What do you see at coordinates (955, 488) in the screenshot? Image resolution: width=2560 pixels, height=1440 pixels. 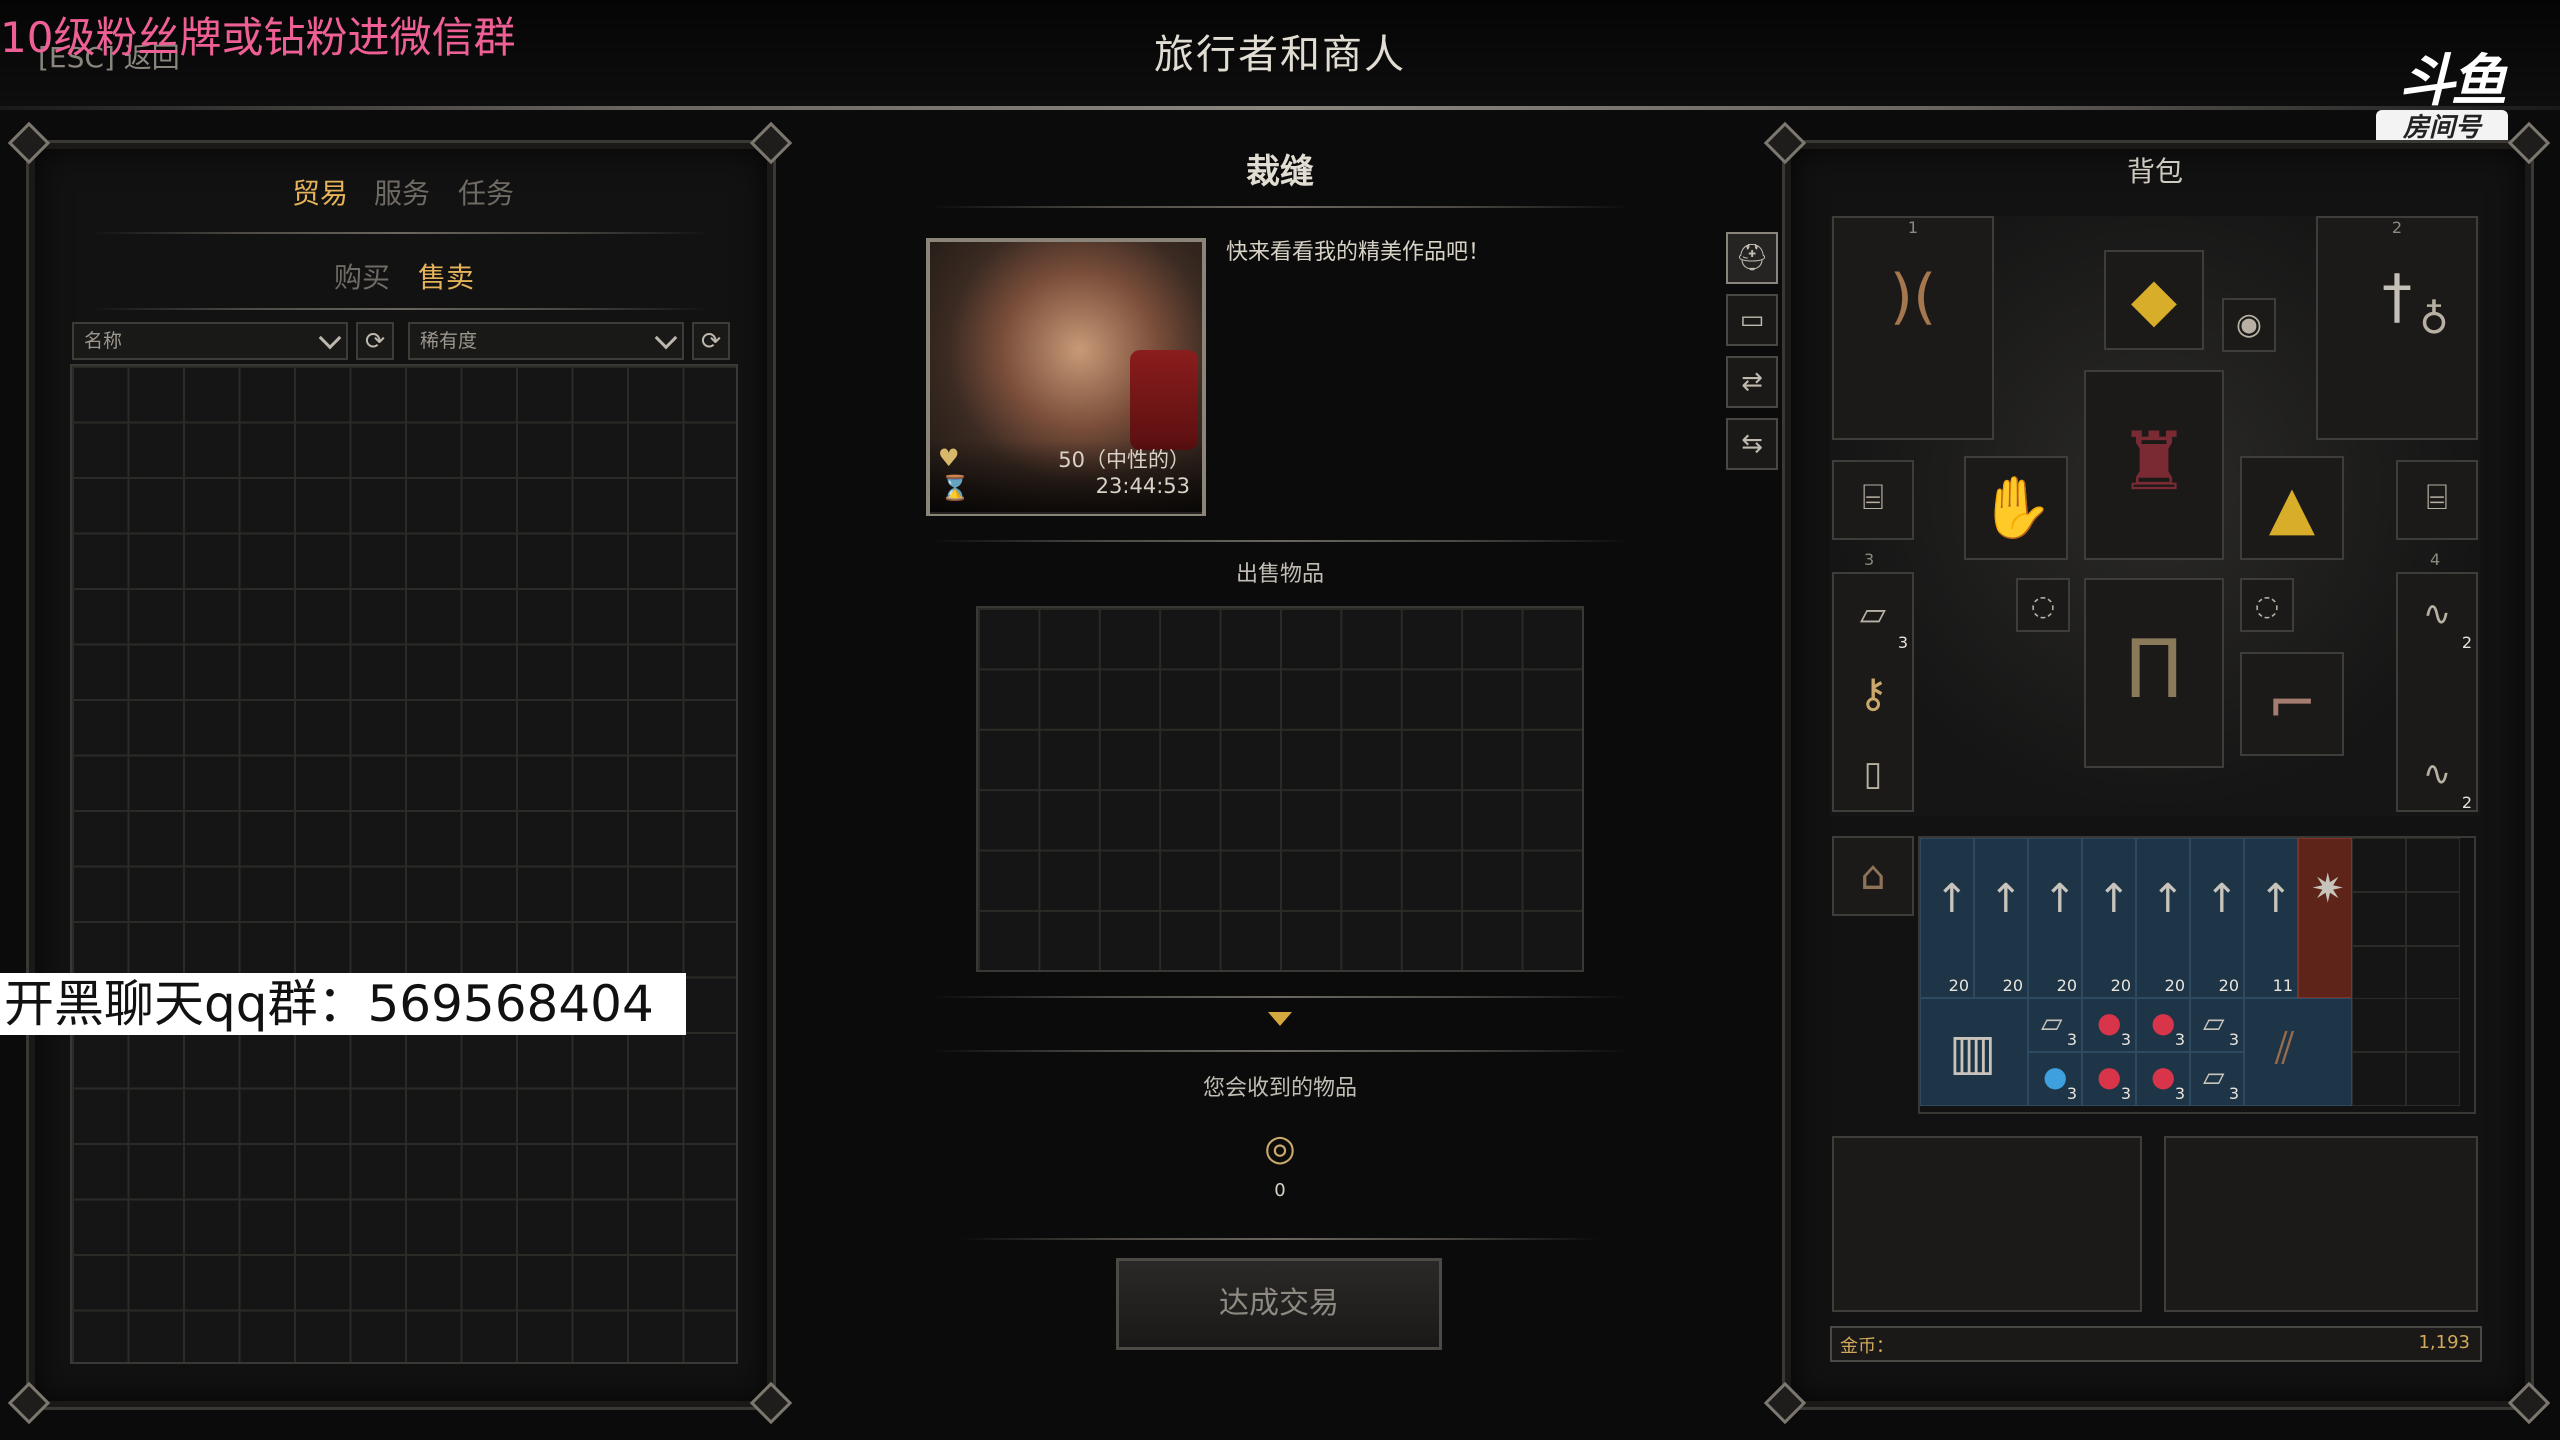 I see `hourglass-icon: ⌛` at bounding box center [955, 488].